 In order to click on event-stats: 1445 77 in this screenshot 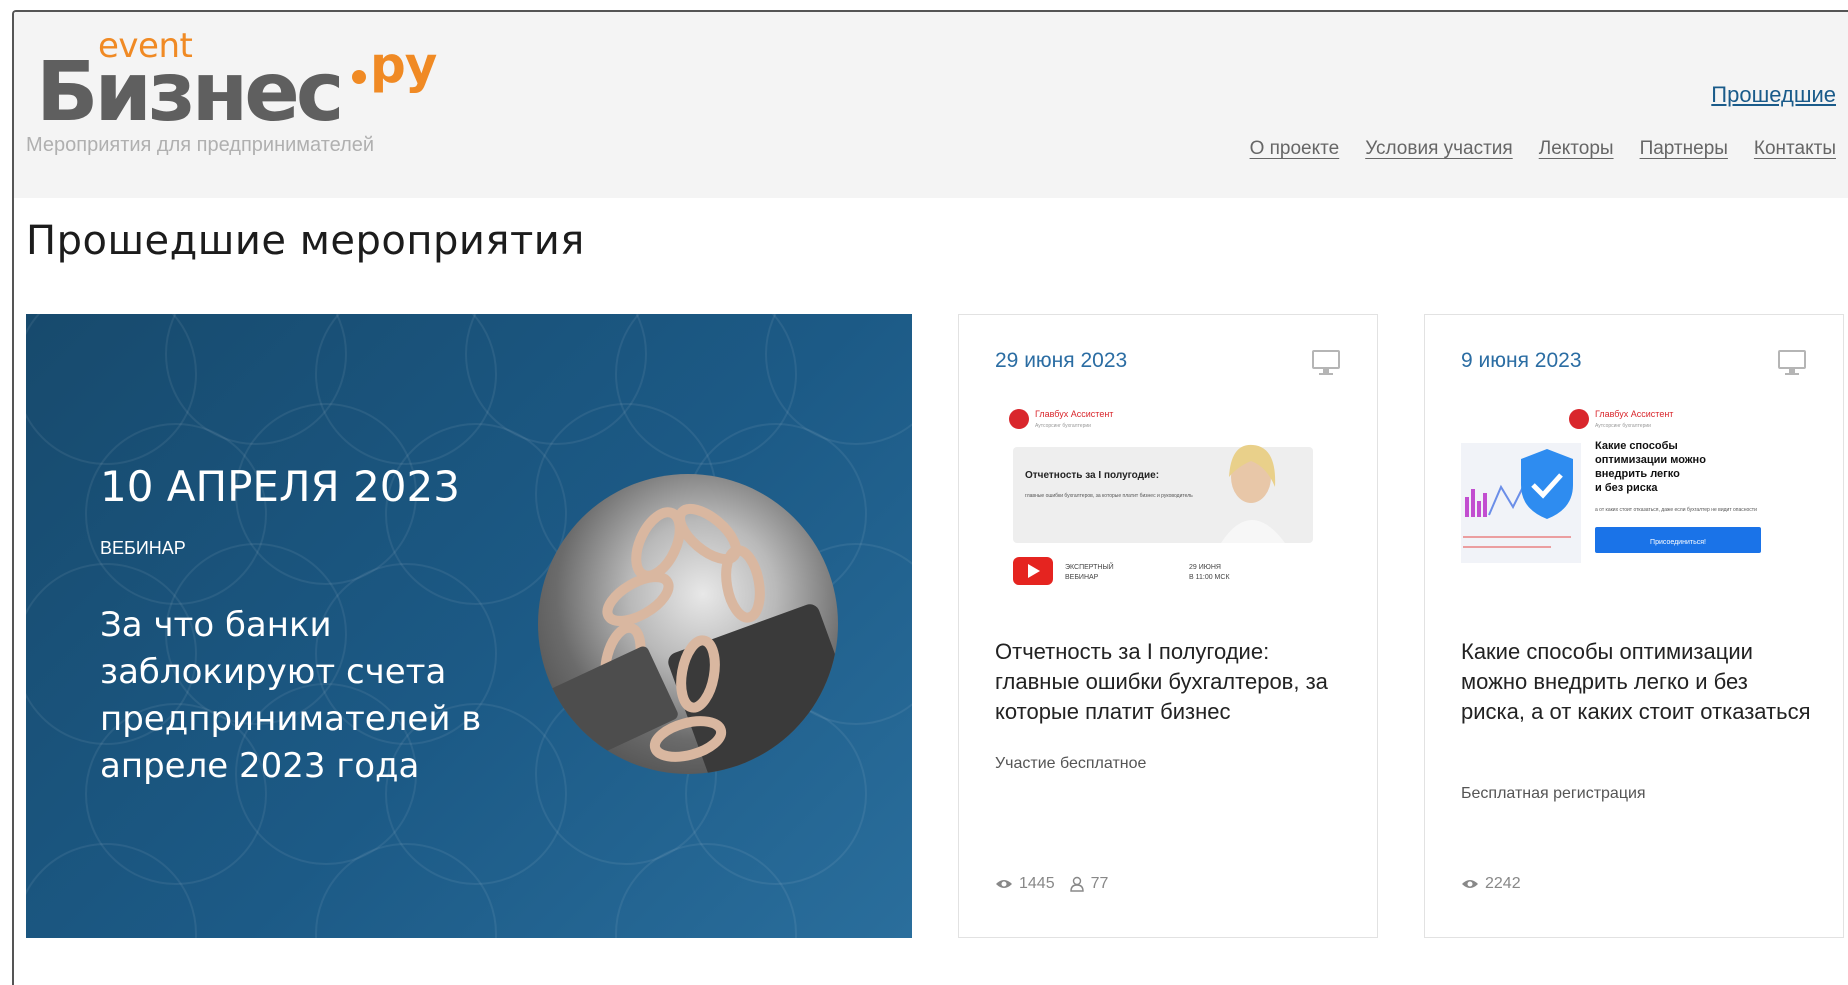, I will do `click(1051, 884)`.